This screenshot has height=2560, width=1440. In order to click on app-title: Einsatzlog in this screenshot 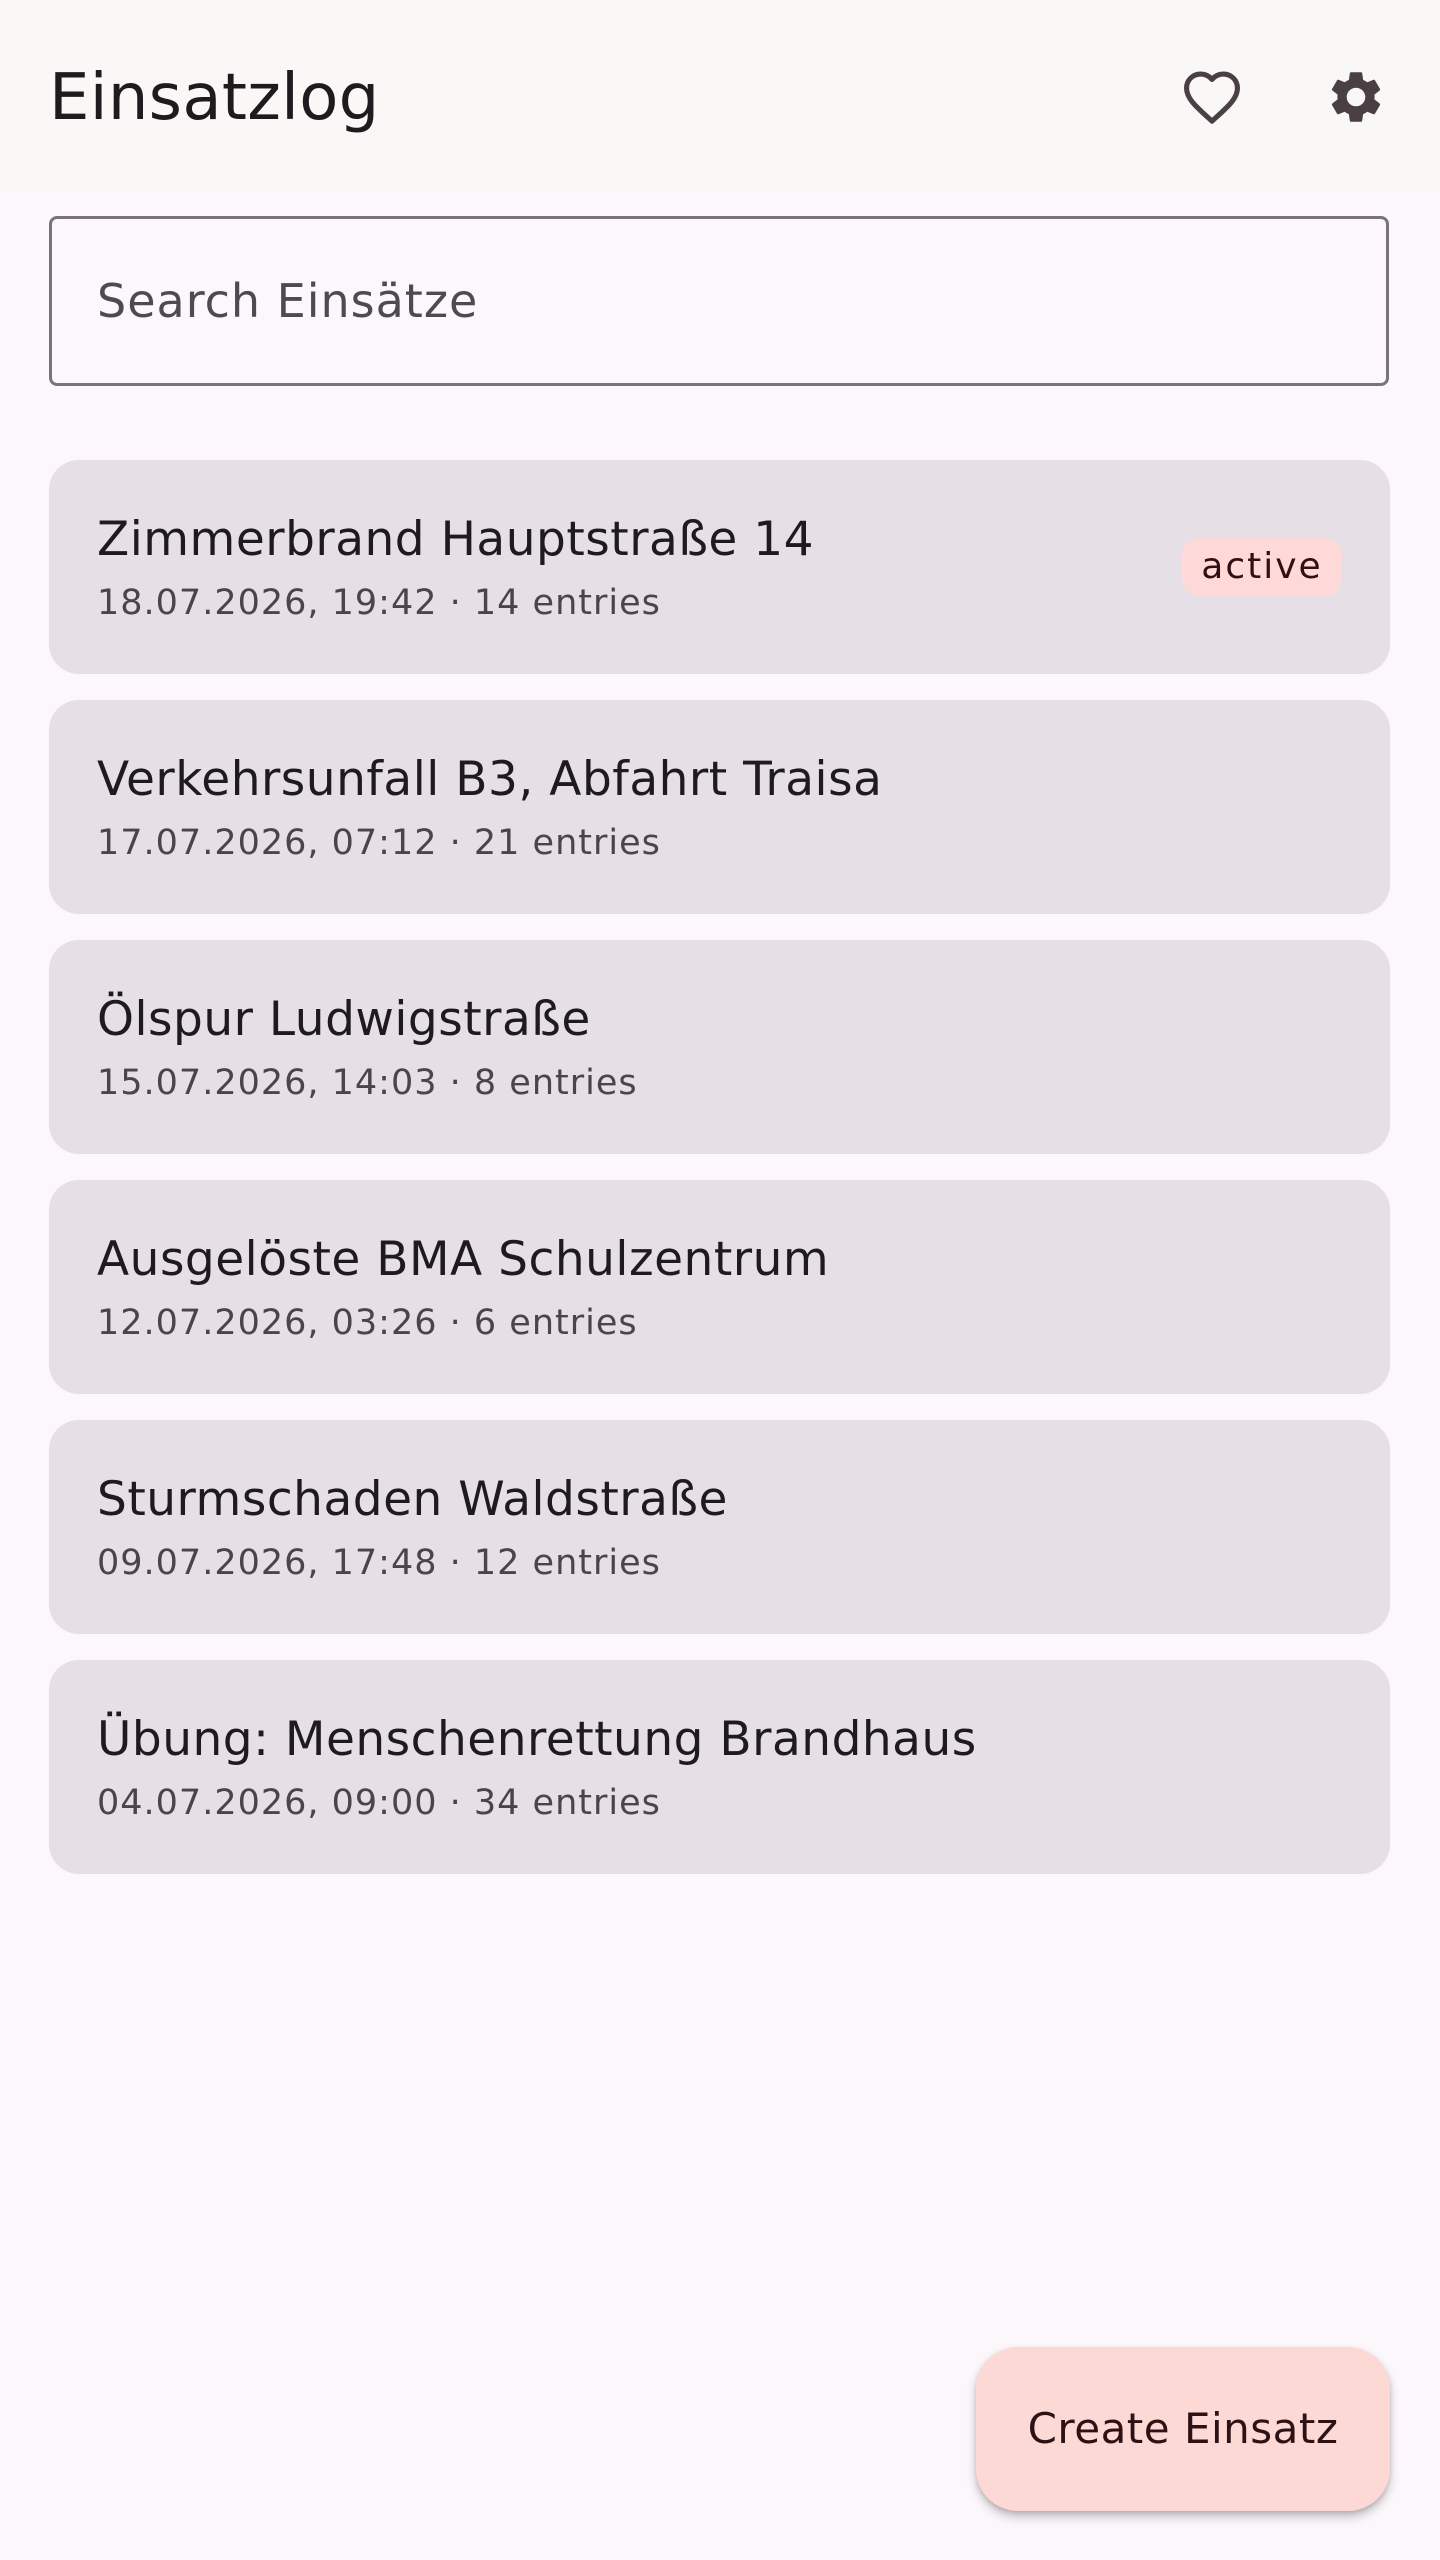, I will do `click(214, 98)`.